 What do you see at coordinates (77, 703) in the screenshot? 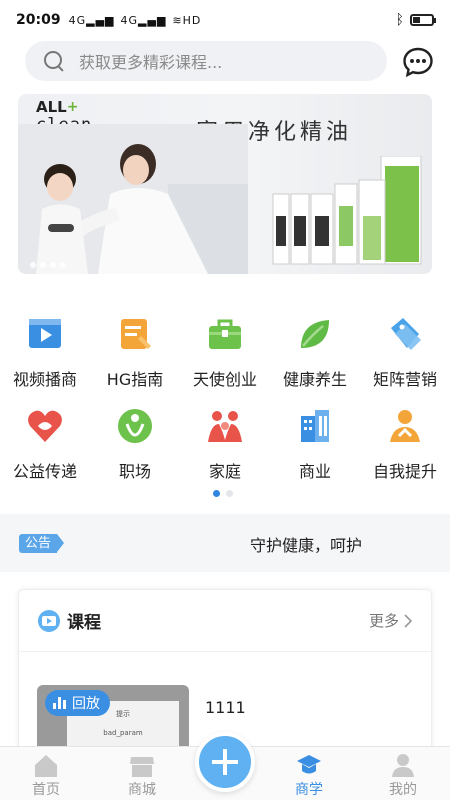
I see `replay-badge: 回放` at bounding box center [77, 703].